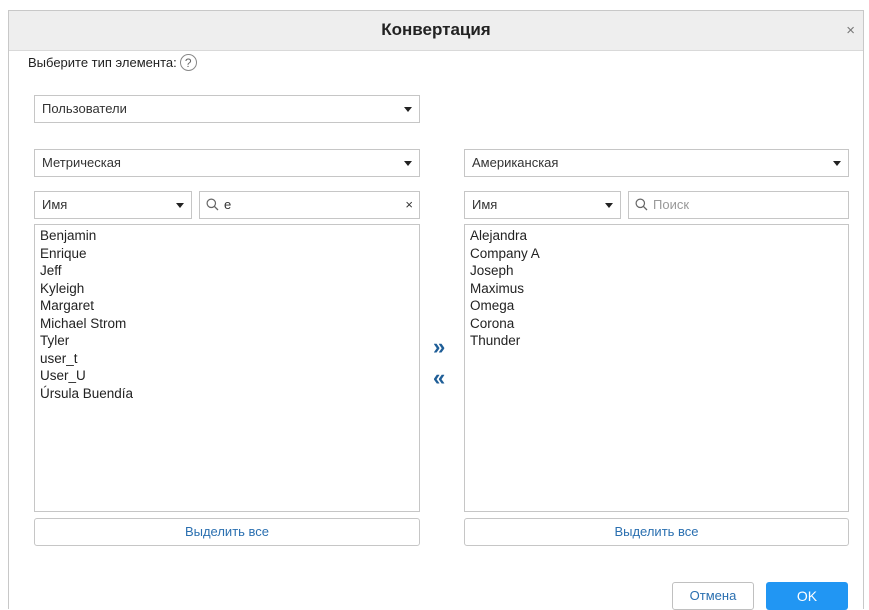 This screenshot has width=869, height=610. Describe the element at coordinates (227, 109) in the screenshot. I see `element-type-select: Пользователи` at that location.